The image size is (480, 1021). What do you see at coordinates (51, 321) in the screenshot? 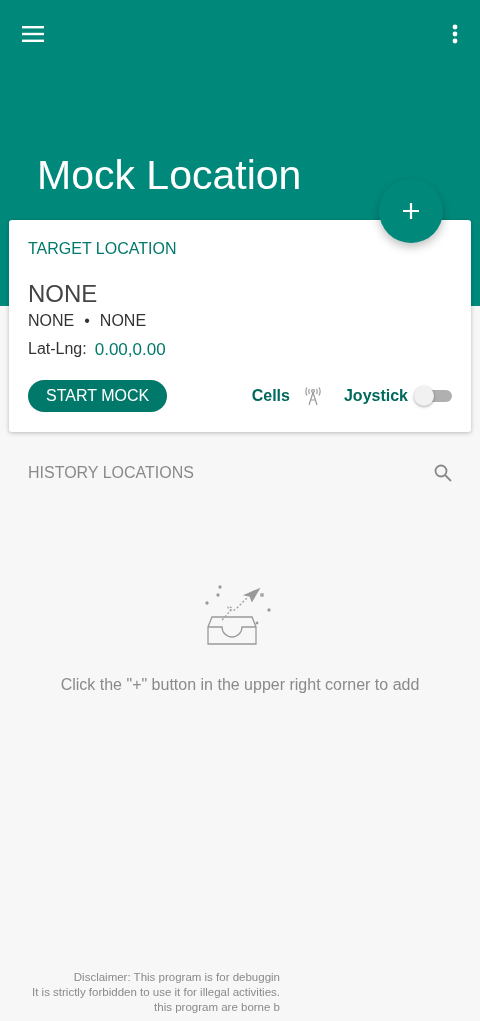
I see `region-text: NONE` at bounding box center [51, 321].